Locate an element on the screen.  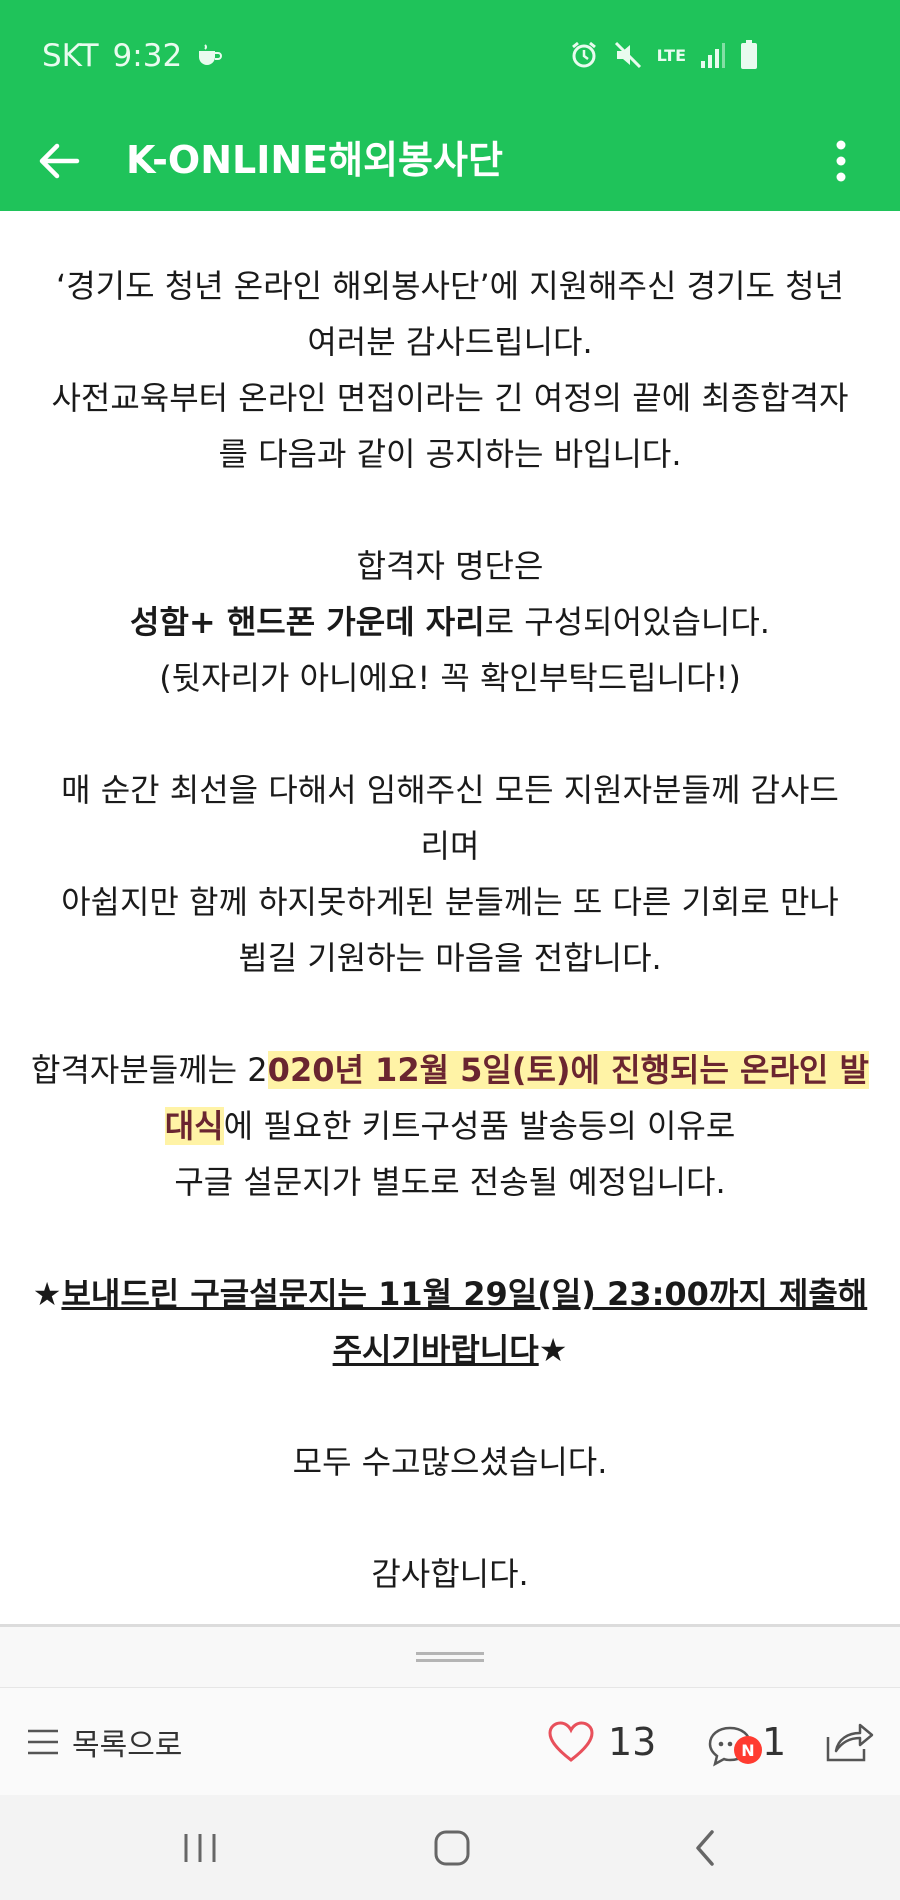
recents-icon is located at coordinates (200, 1847).